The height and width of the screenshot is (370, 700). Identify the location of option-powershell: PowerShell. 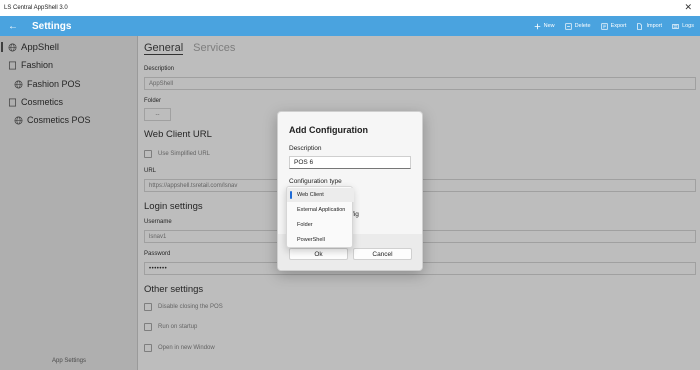
(320, 240).